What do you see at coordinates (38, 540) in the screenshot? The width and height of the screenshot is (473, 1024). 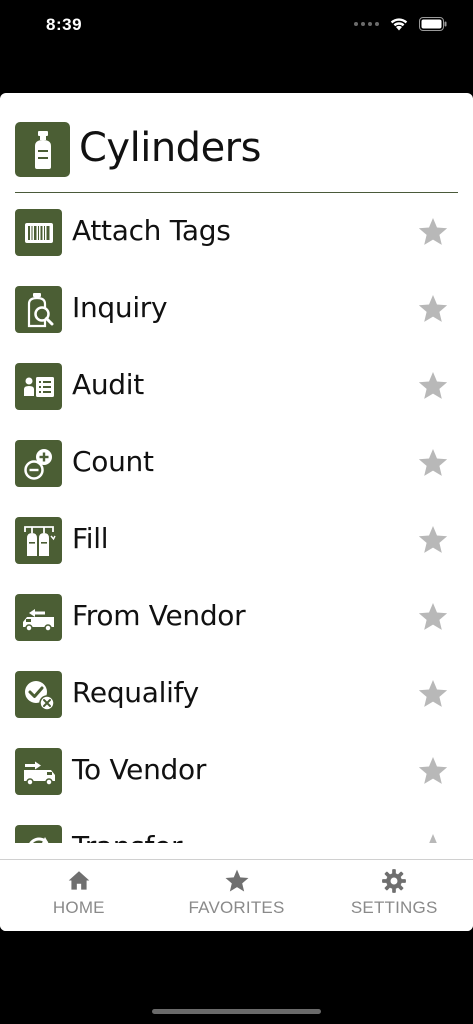 I see `fill-cylinders-icon` at bounding box center [38, 540].